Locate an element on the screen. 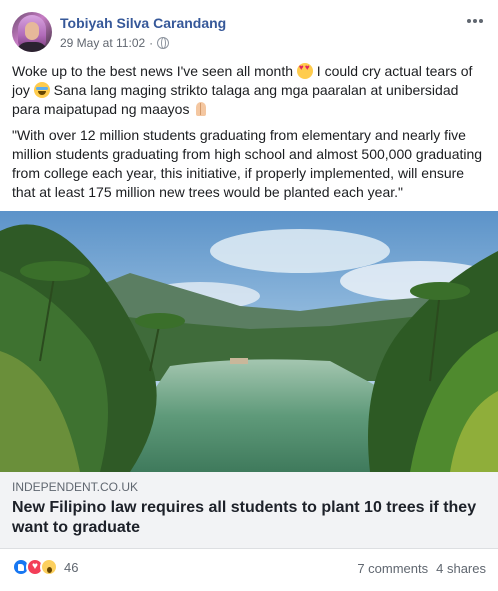 This screenshot has width=498, height=591. wow-reaction-icon is located at coordinates (49, 567).